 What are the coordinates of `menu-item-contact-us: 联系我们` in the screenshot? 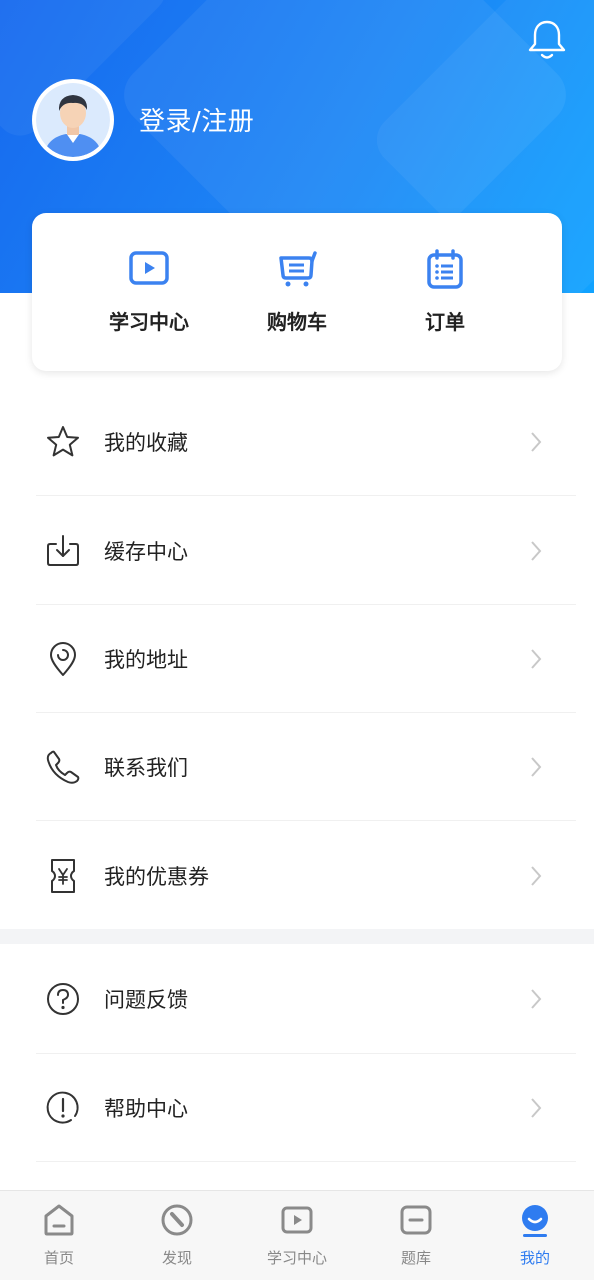 It's located at (297, 767).